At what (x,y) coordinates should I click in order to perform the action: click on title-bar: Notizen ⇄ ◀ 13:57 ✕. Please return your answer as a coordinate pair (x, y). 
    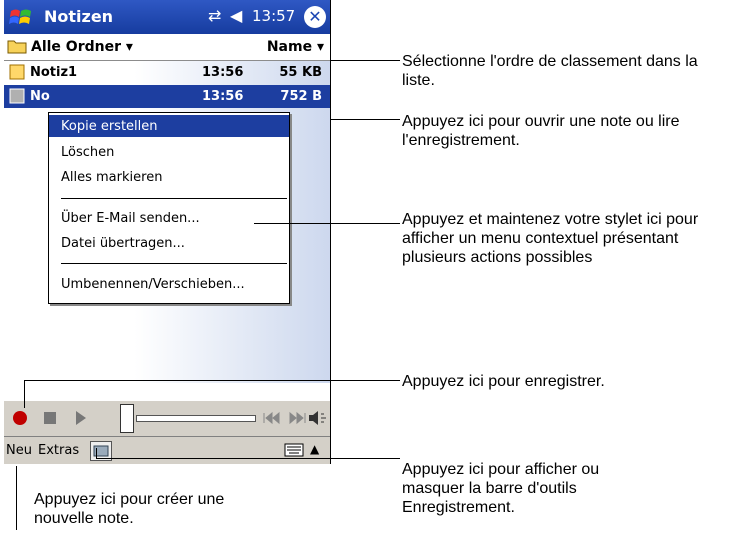
    Looking at the image, I should click on (167, 17).